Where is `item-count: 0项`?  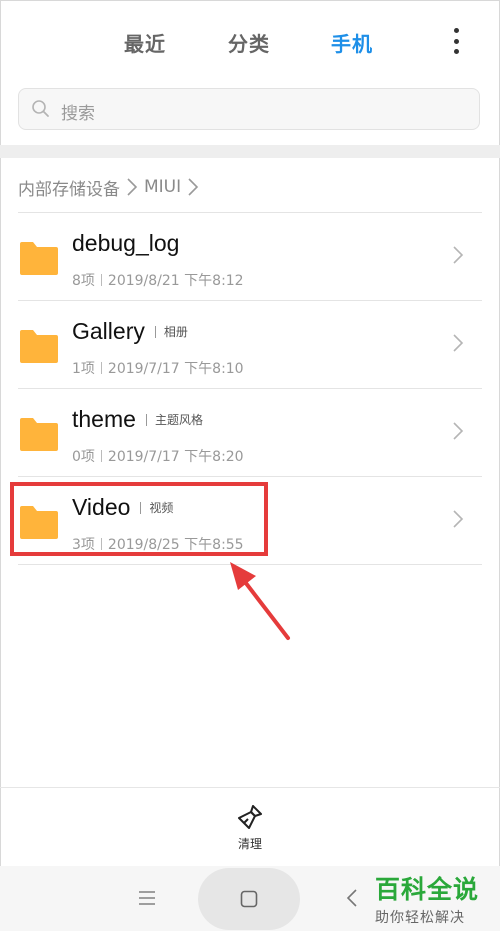
item-count: 0项 is located at coordinates (83, 457).